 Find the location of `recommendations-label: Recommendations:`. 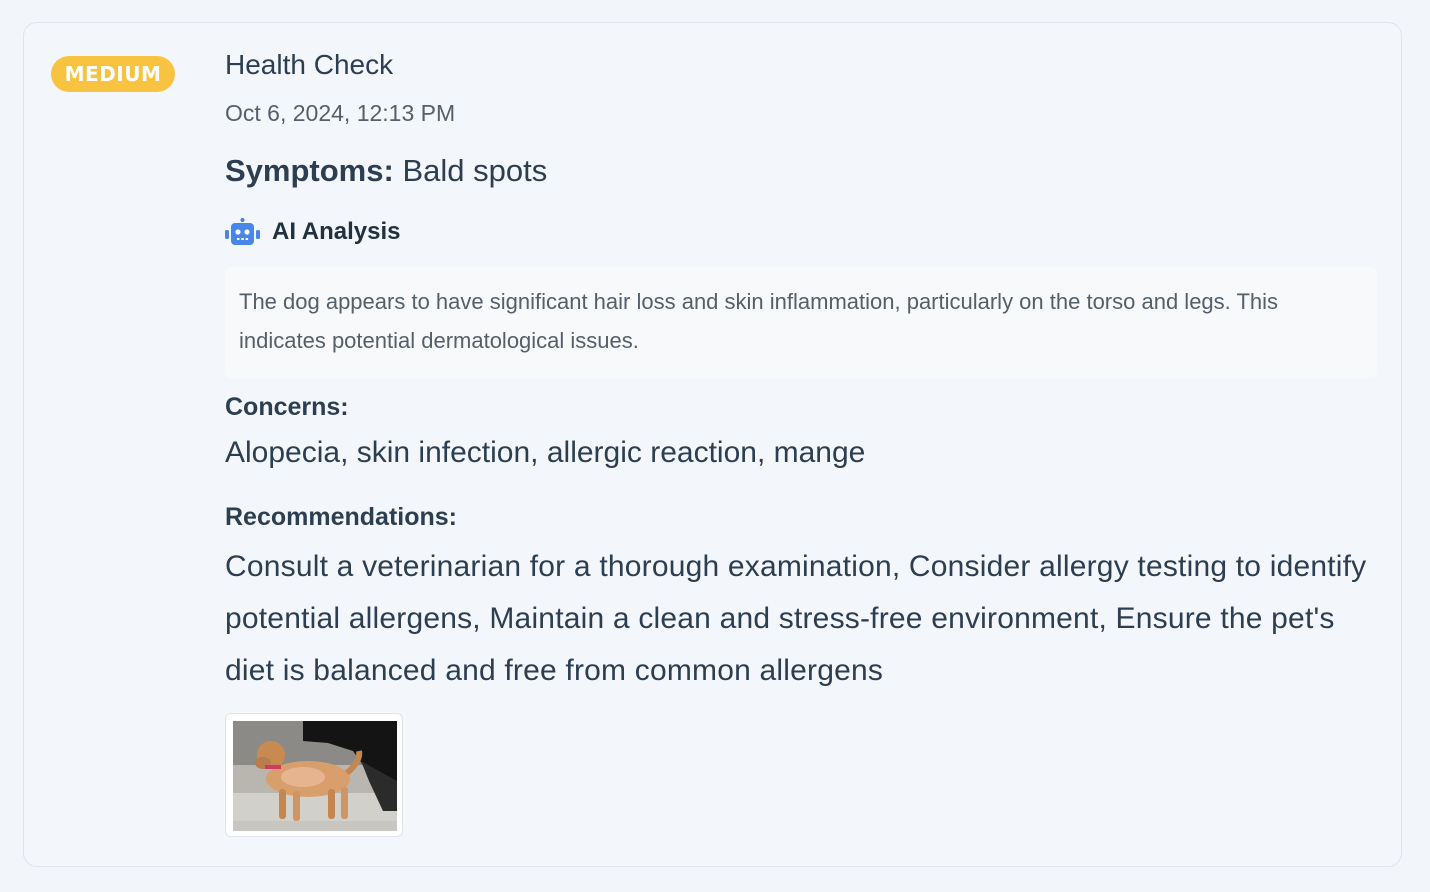

recommendations-label: Recommendations: is located at coordinates (341, 517).